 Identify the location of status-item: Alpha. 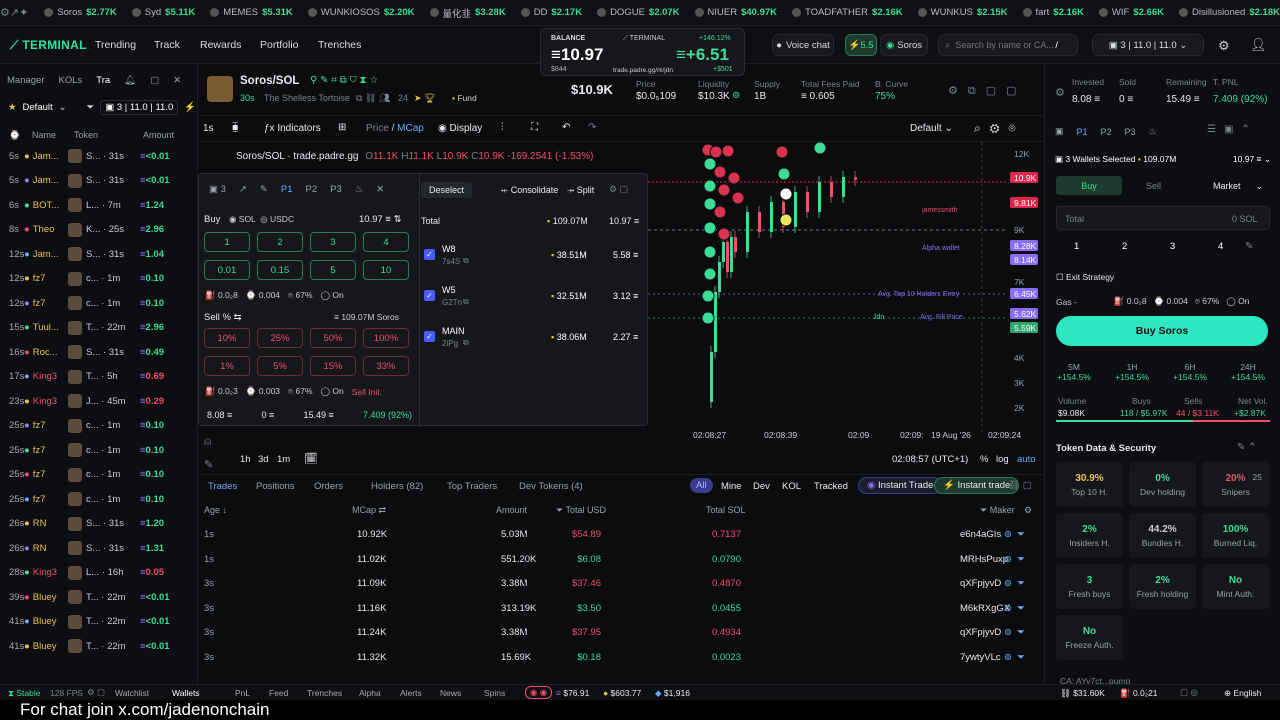
(370, 693).